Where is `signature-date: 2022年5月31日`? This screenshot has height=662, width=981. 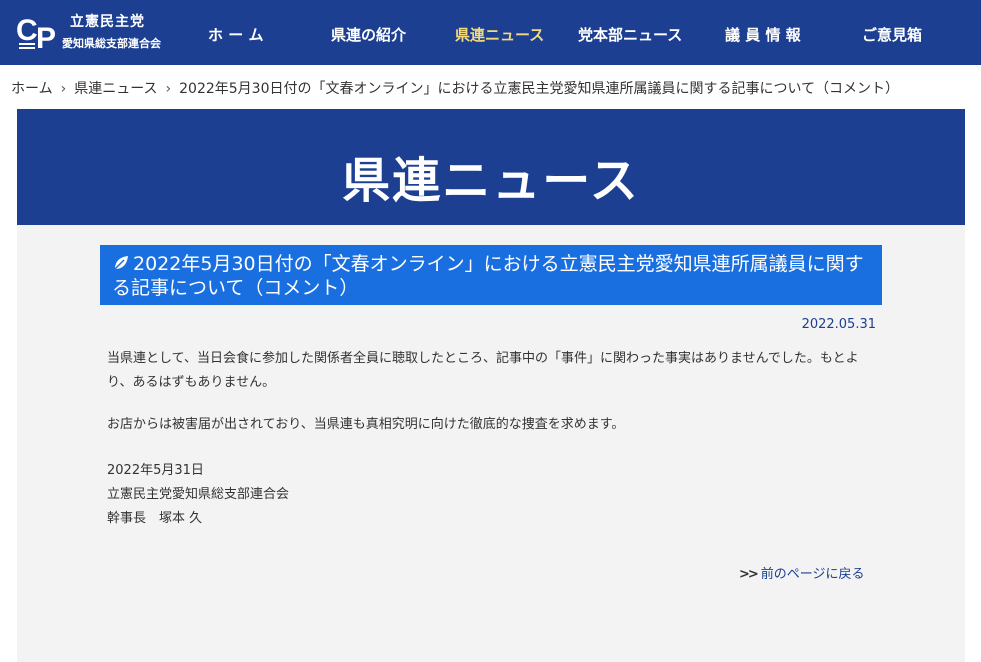 signature-date: 2022年5月31日 is located at coordinates (155, 470).